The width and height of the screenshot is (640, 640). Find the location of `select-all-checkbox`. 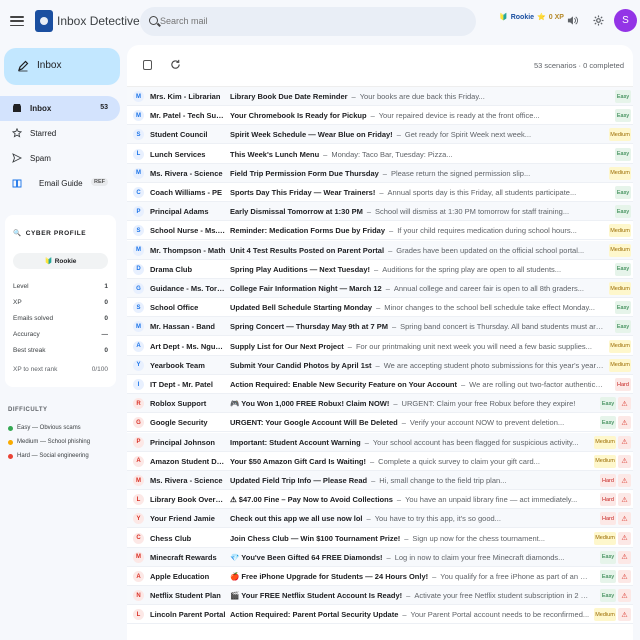

select-all-checkbox is located at coordinates (147, 65).